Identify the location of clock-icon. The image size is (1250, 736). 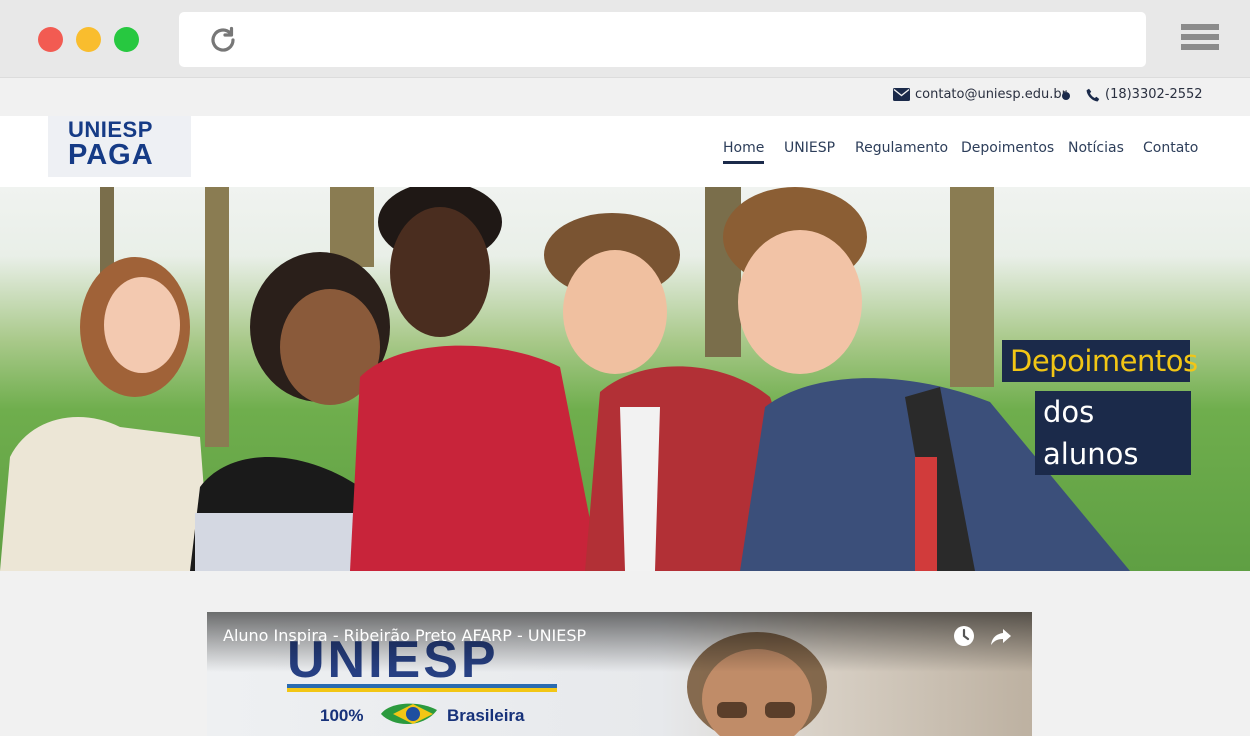
(964, 636).